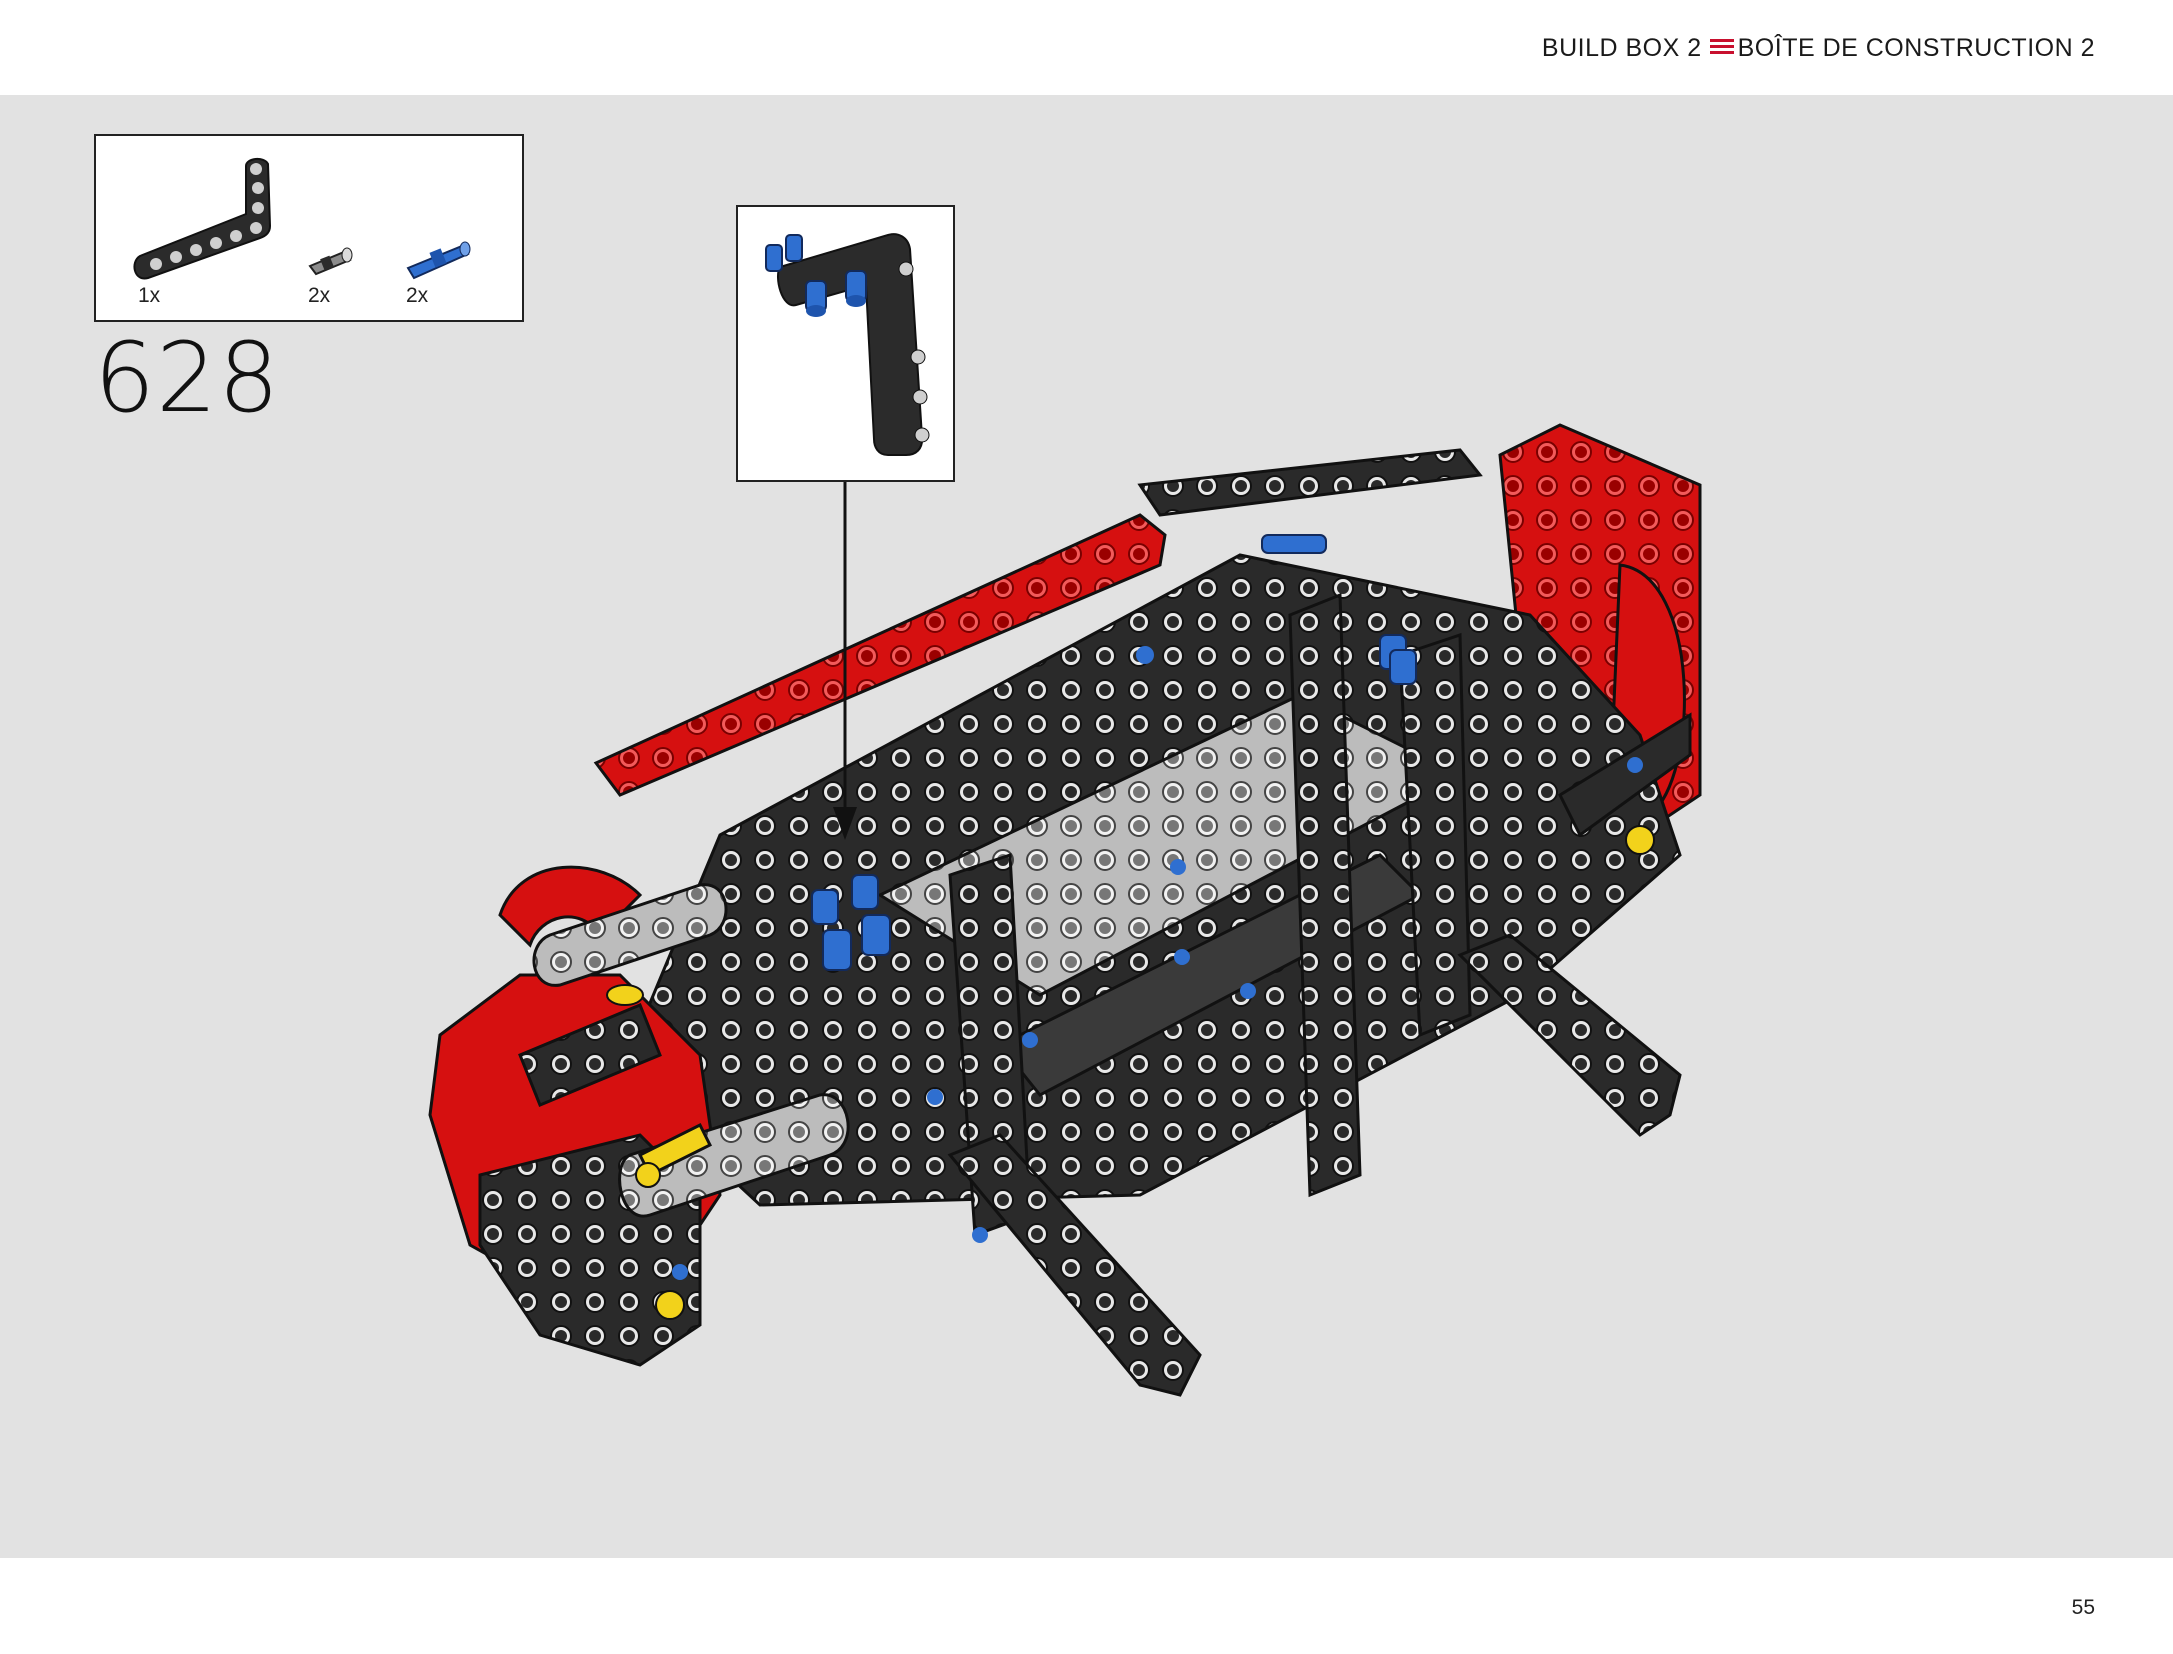  What do you see at coordinates (2083, 1607) in the screenshot?
I see `page-number: 55` at bounding box center [2083, 1607].